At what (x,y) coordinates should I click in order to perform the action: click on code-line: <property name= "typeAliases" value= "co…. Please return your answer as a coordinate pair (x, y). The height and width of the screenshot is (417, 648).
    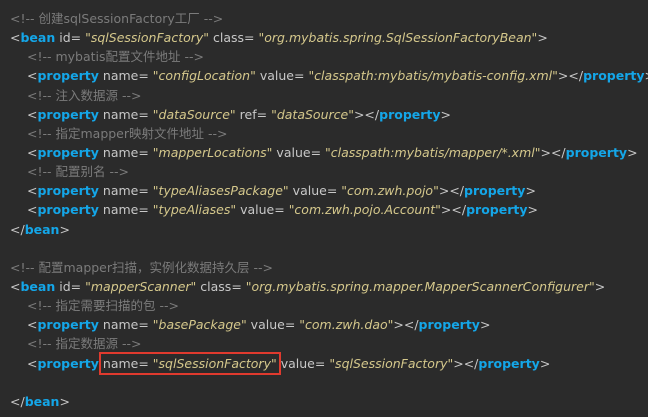
    Looking at the image, I should click on (324, 209).